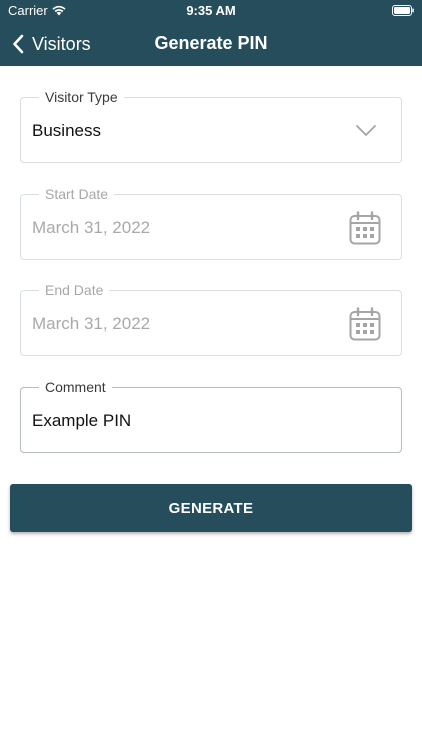 The image size is (422, 750). What do you see at coordinates (66, 130) in the screenshot?
I see `visitor-type-value: Business` at bounding box center [66, 130].